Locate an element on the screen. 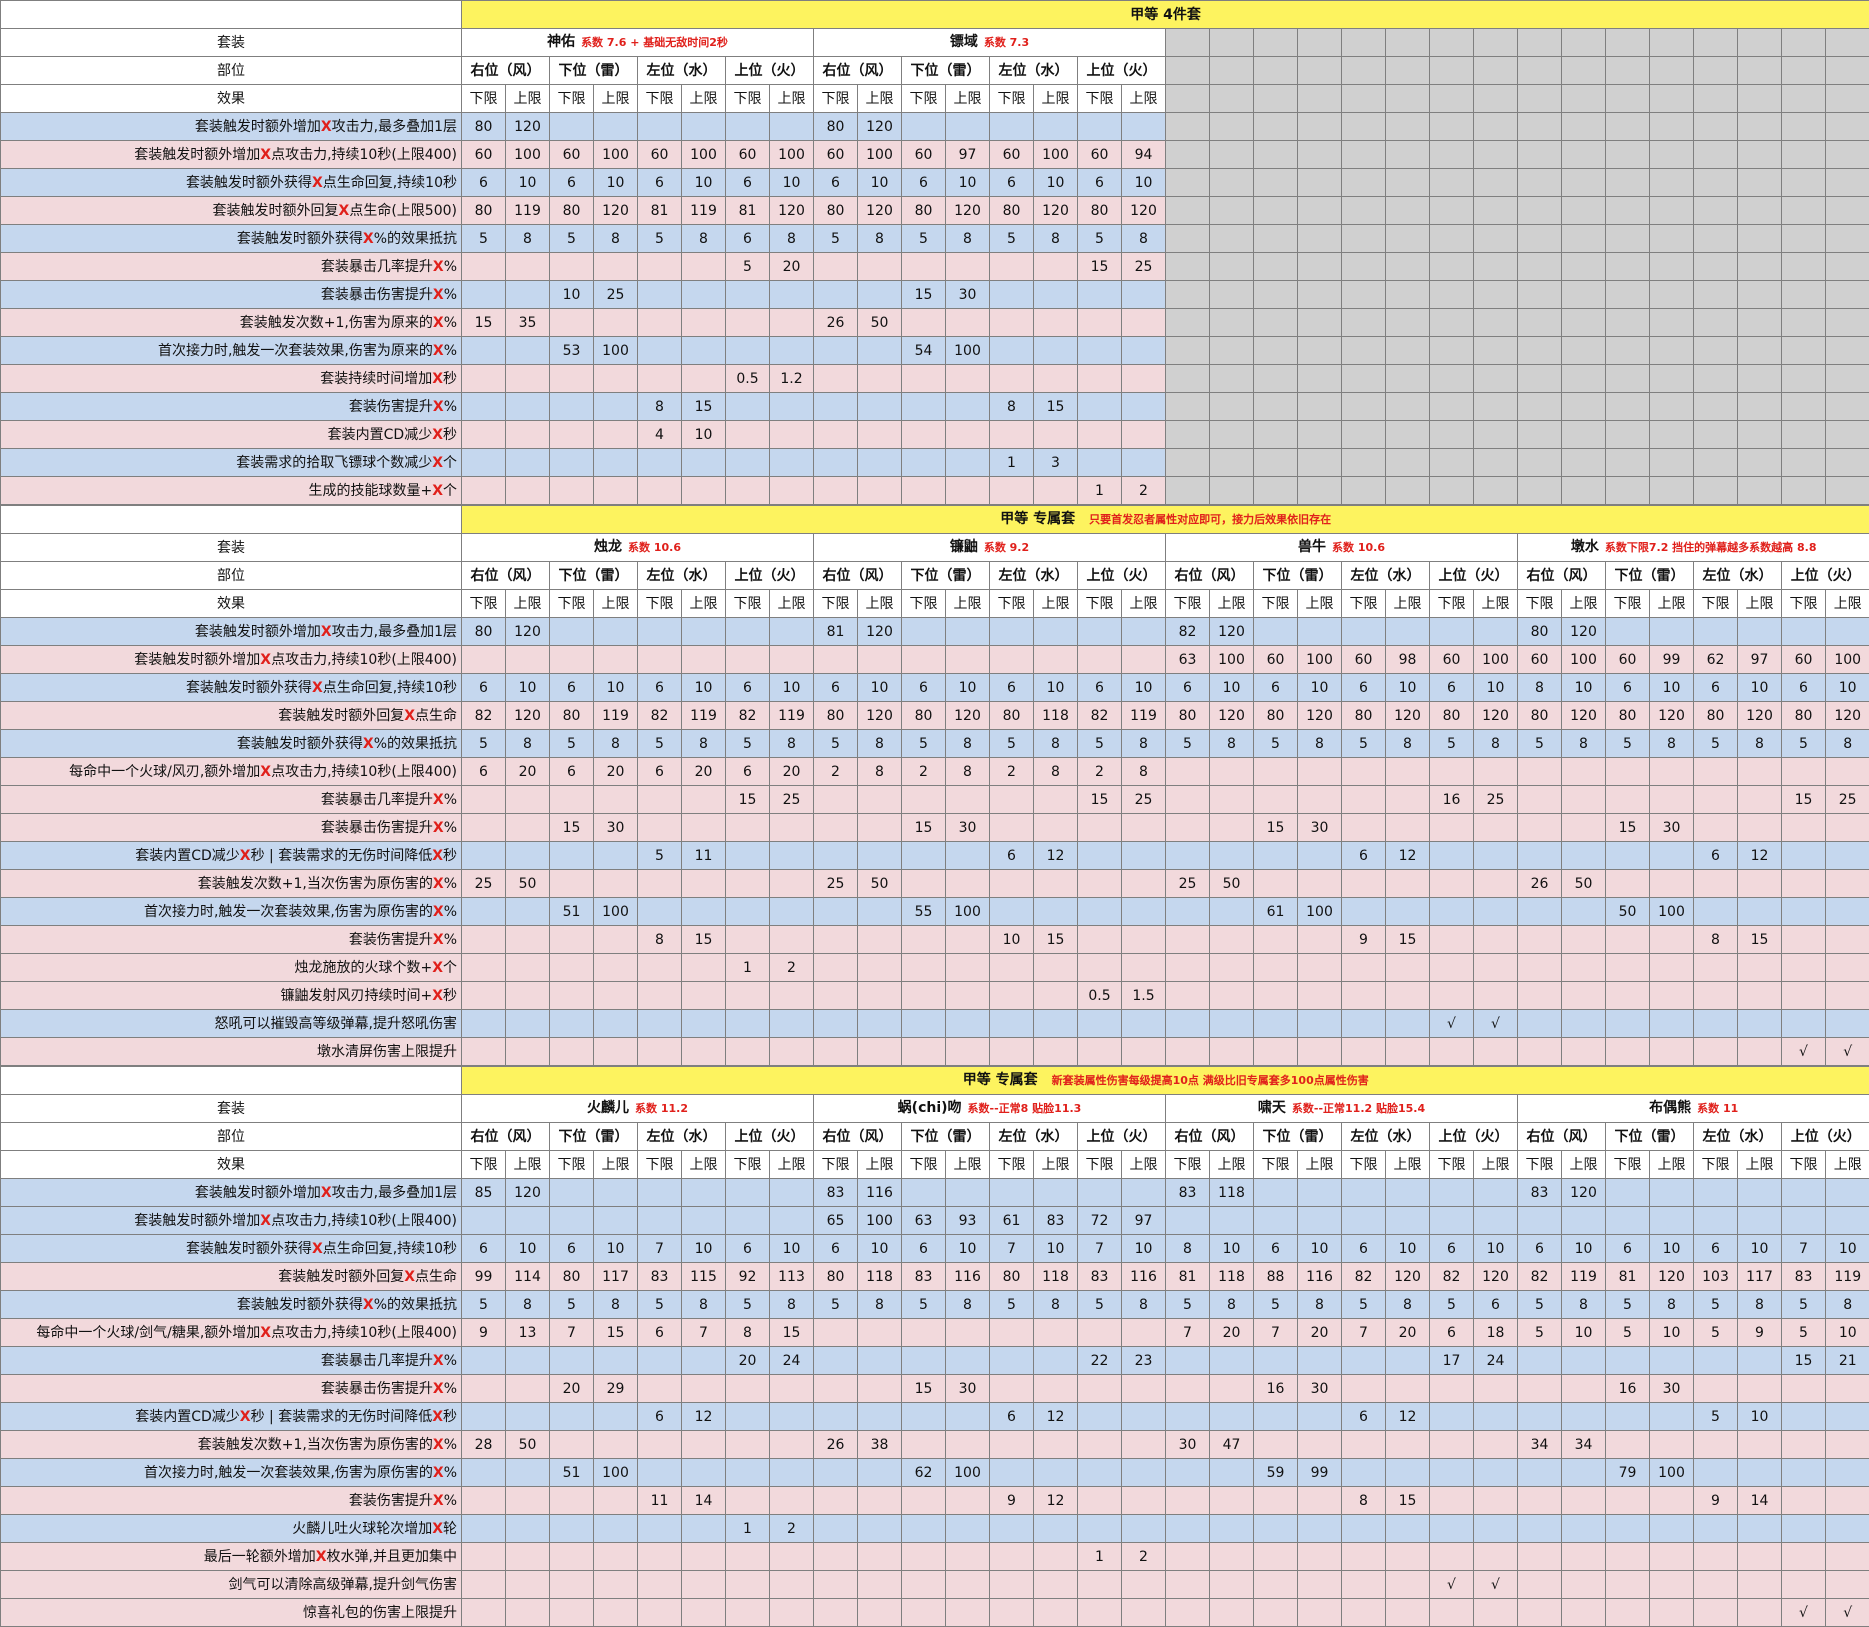 The height and width of the screenshot is (1627, 1869). value-cell: 0.5 is located at coordinates (748, 379).